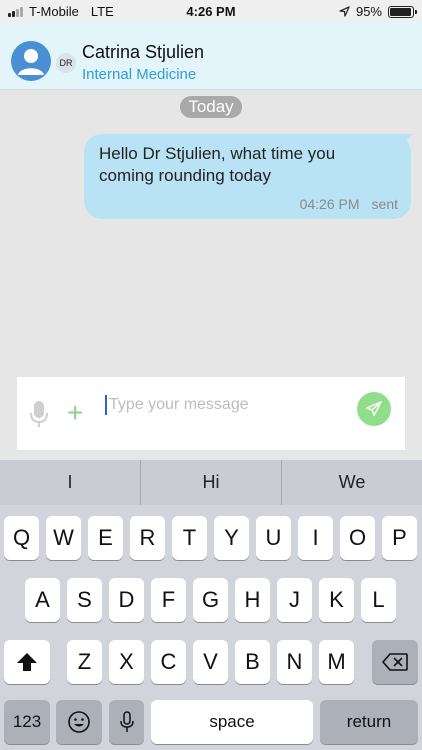  What do you see at coordinates (27, 722) in the screenshot?
I see `numbers-key: 123` at bounding box center [27, 722].